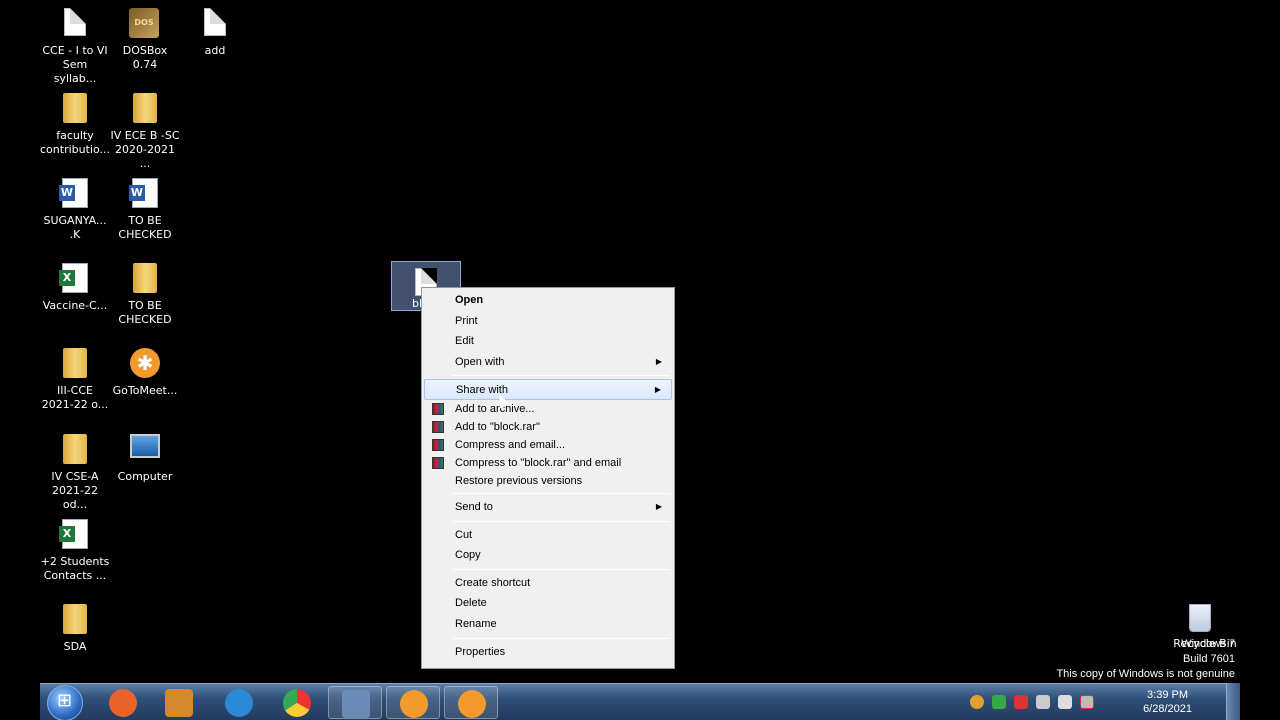 This screenshot has height=720, width=1280. Describe the element at coordinates (73, 193) in the screenshot. I see `word-doc-icon` at that location.